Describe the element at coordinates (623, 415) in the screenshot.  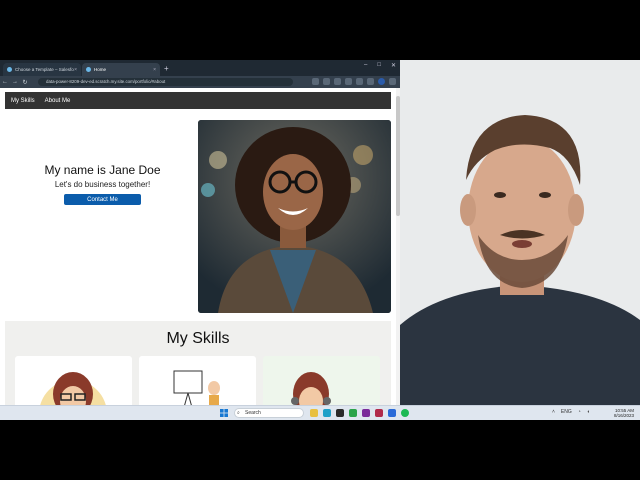
I see `clock-date: 8/16/2023` at that location.